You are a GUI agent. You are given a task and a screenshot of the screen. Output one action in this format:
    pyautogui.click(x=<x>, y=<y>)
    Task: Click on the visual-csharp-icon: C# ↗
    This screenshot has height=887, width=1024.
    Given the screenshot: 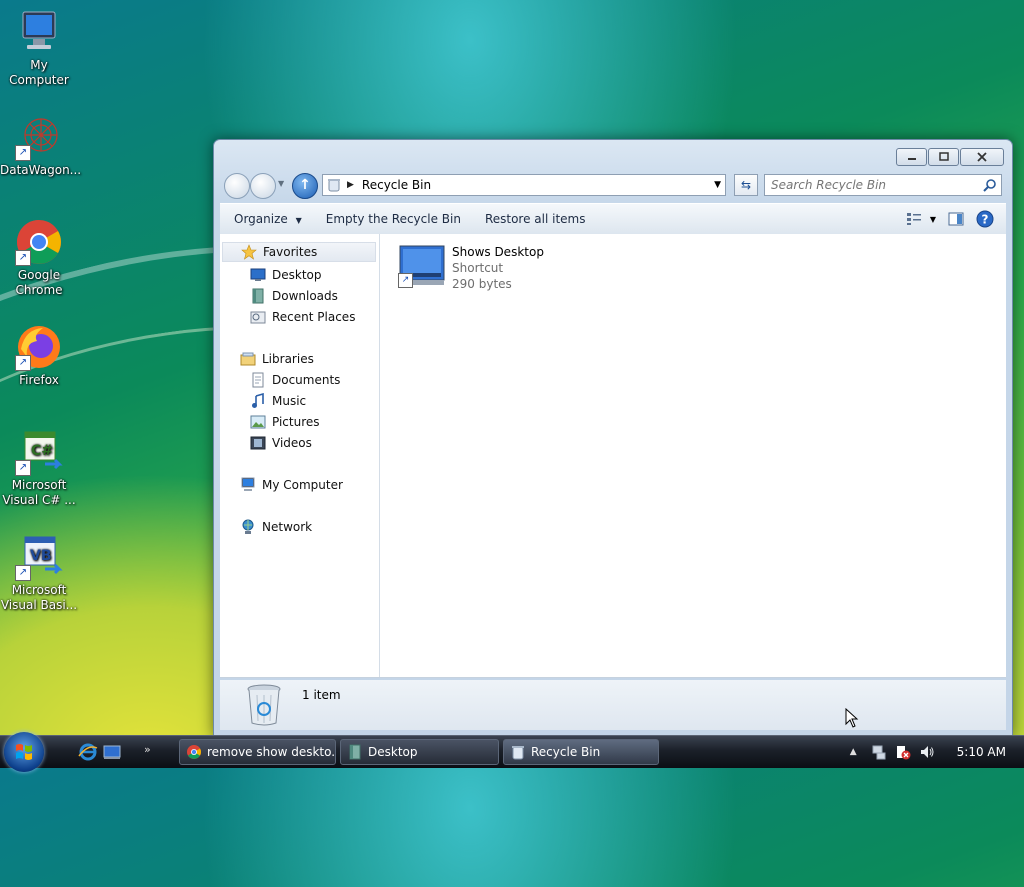 What is the action you would take?
    pyautogui.click(x=39, y=452)
    